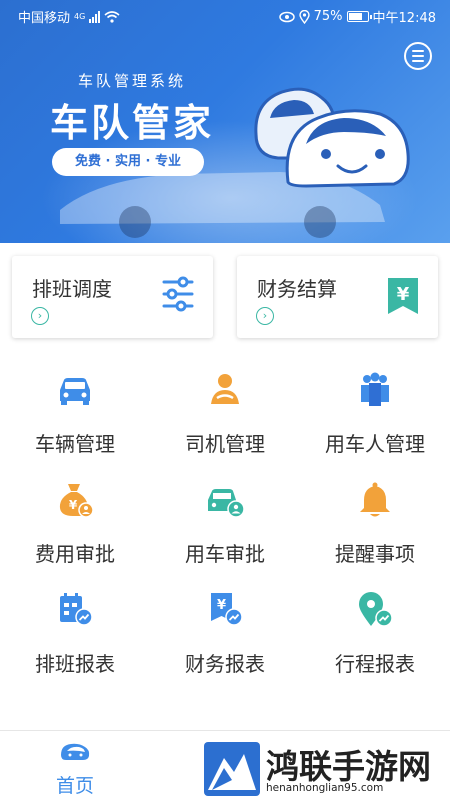  I want to click on people-icon, so click(375, 389).